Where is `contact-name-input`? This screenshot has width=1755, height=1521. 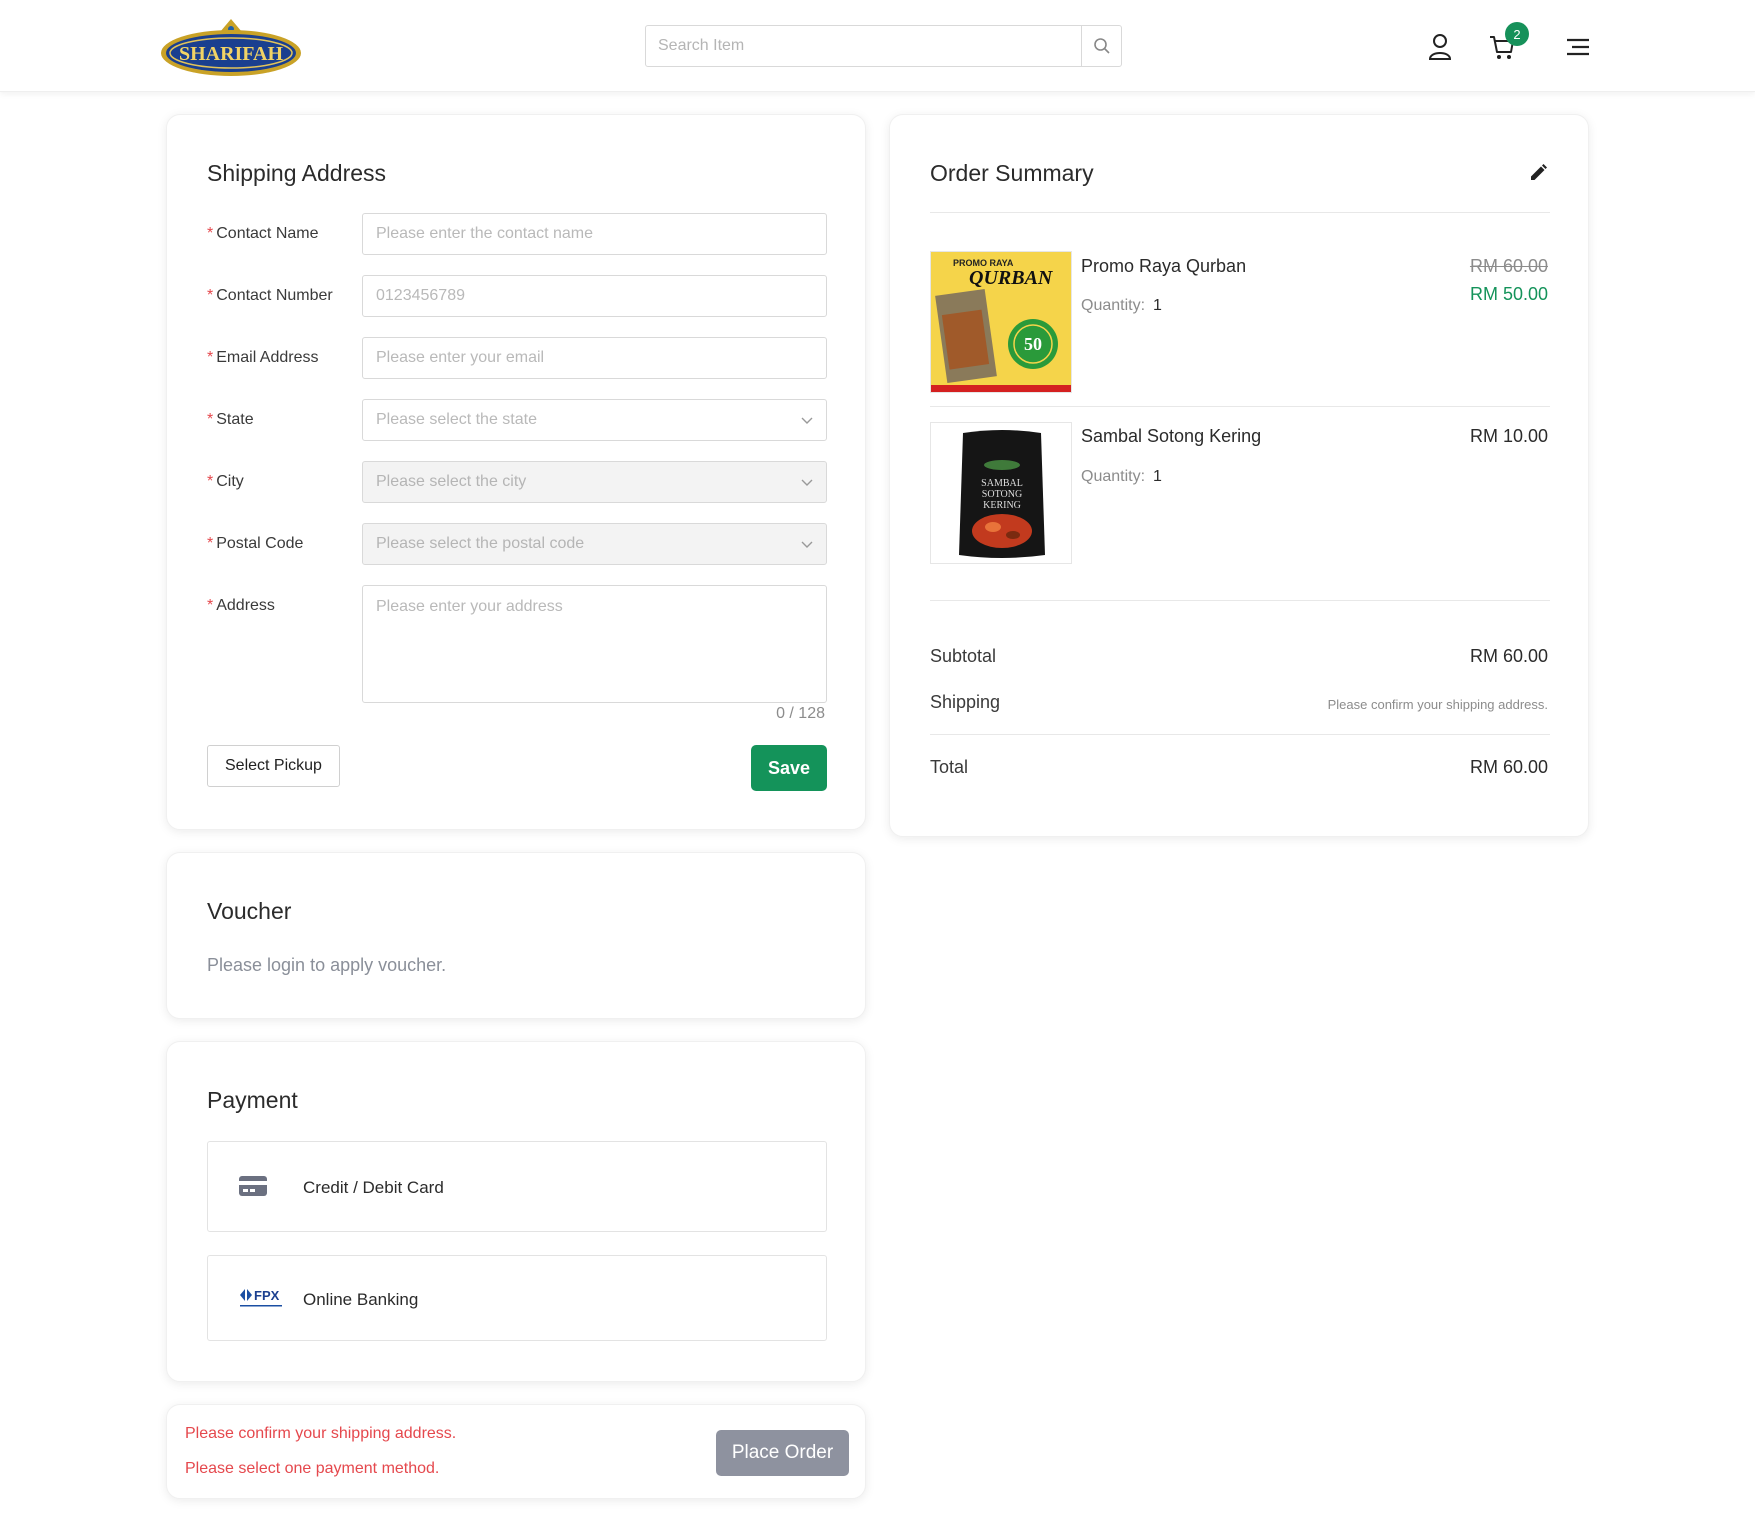
contact-name-input is located at coordinates (594, 234).